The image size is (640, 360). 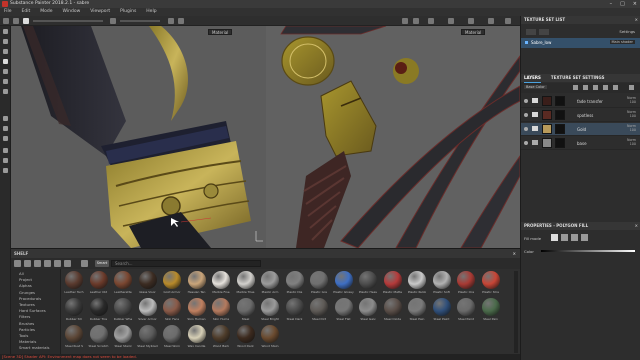 I want to click on view-mode-icon, so click(x=431, y=21).